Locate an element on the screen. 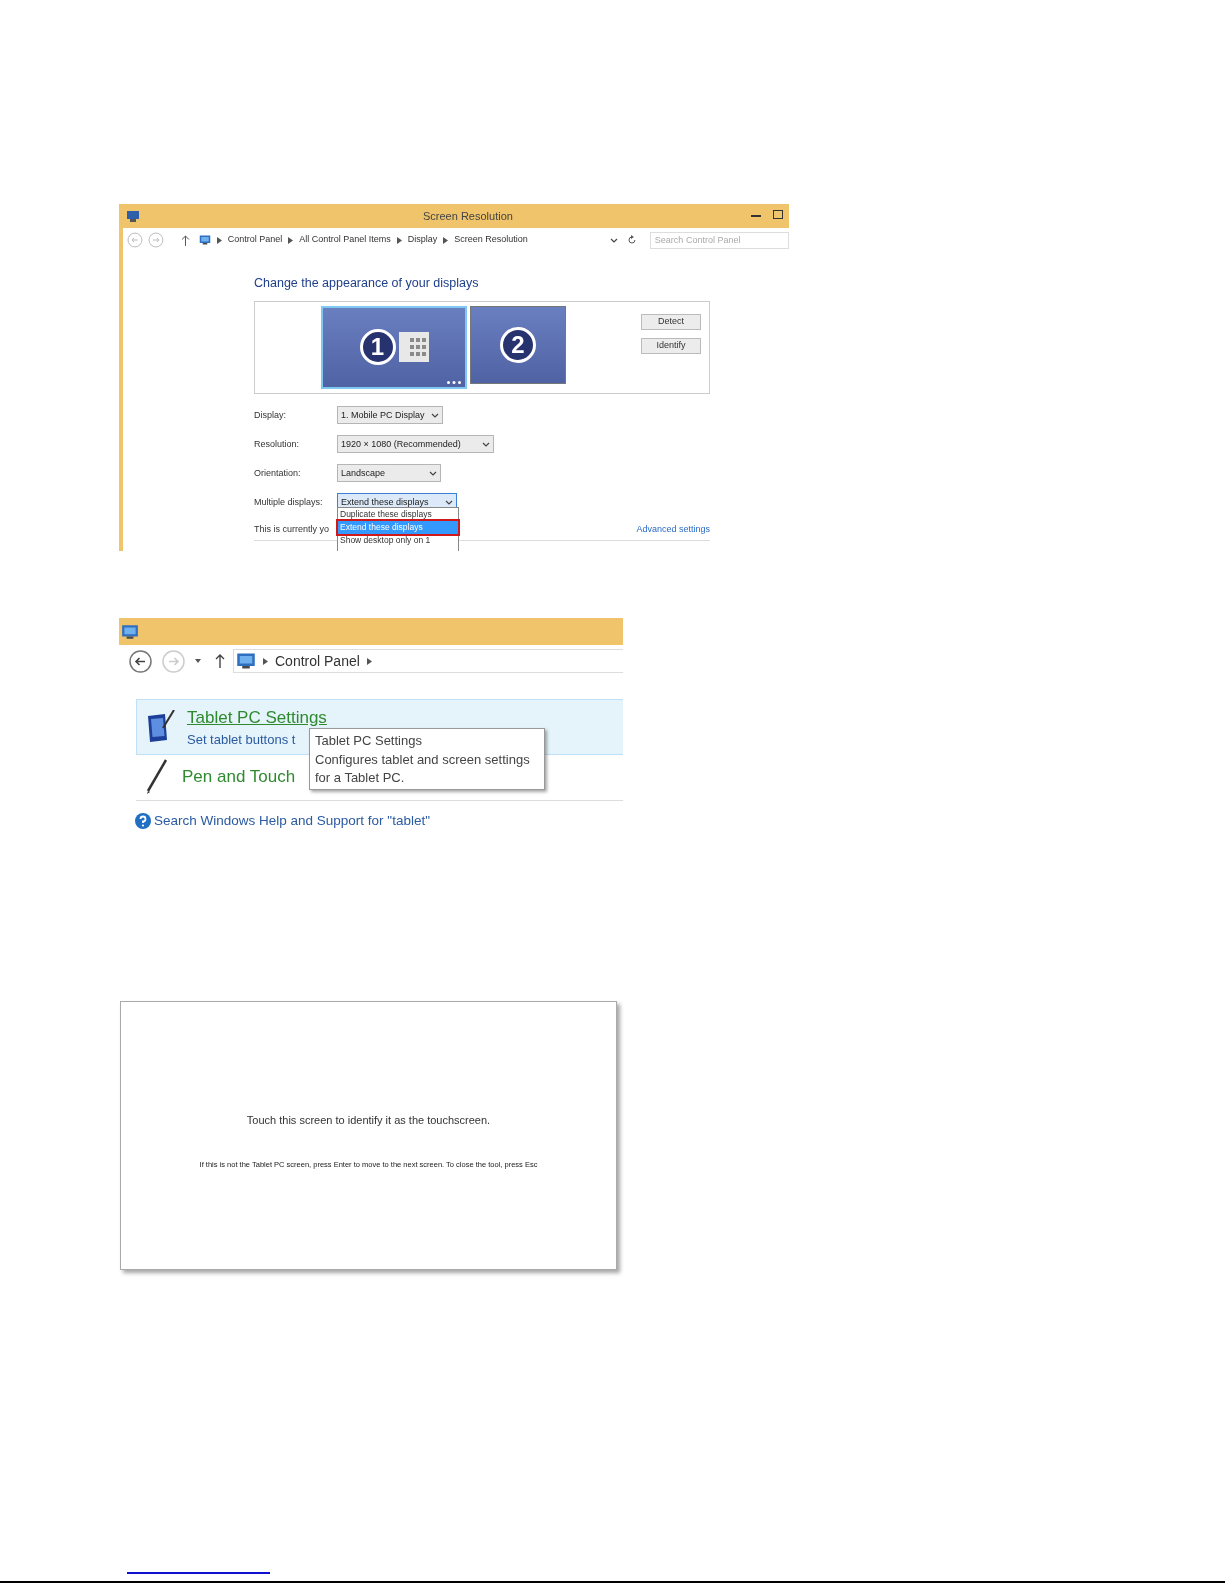 The image size is (1225, 1585). dialog-message: Touch this screen to identify it as the touchscreen. is located at coordinates (368, 1120).